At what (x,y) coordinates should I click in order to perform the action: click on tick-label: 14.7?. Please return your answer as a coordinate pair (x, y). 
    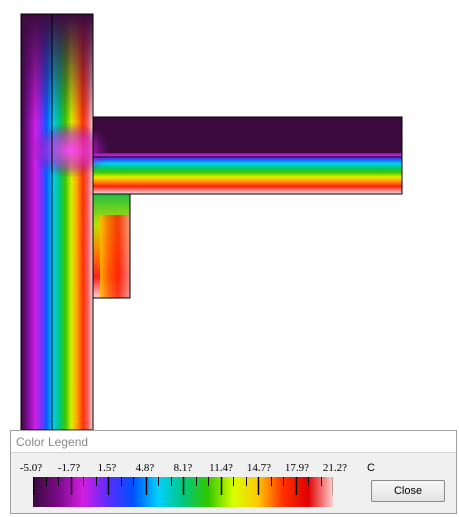
    Looking at the image, I should click on (259, 468).